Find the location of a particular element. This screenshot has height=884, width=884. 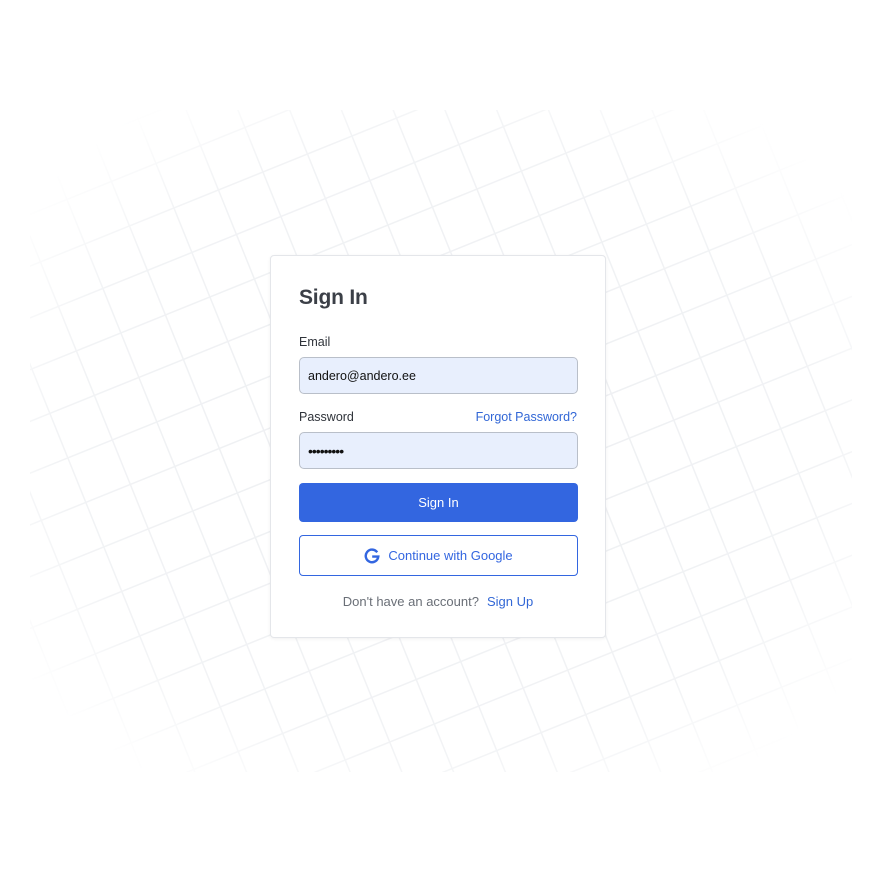

password-label: Password is located at coordinates (326, 417).